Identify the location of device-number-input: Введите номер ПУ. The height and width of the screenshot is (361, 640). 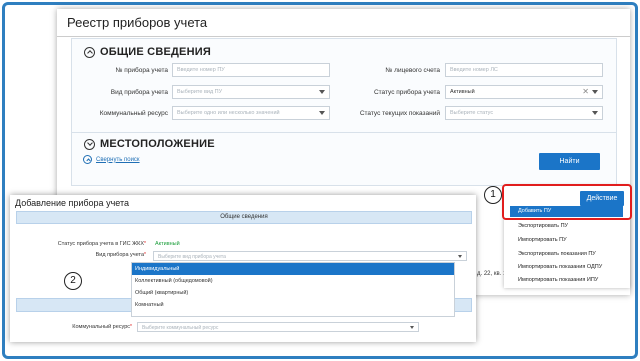
(251, 70).